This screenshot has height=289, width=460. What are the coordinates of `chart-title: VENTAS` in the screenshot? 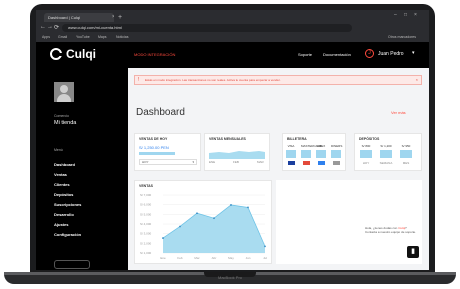 It's located at (146, 186).